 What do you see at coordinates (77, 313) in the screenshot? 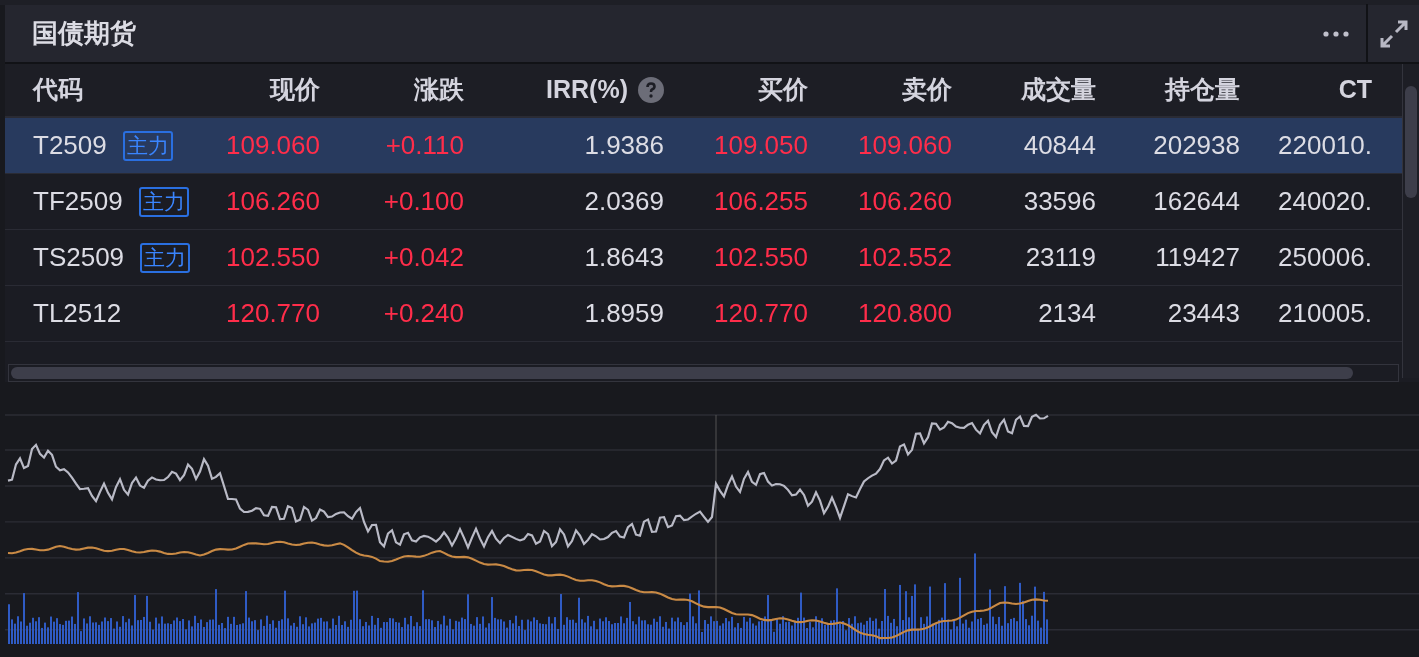
I see `table-cell-text: TL2512` at bounding box center [77, 313].